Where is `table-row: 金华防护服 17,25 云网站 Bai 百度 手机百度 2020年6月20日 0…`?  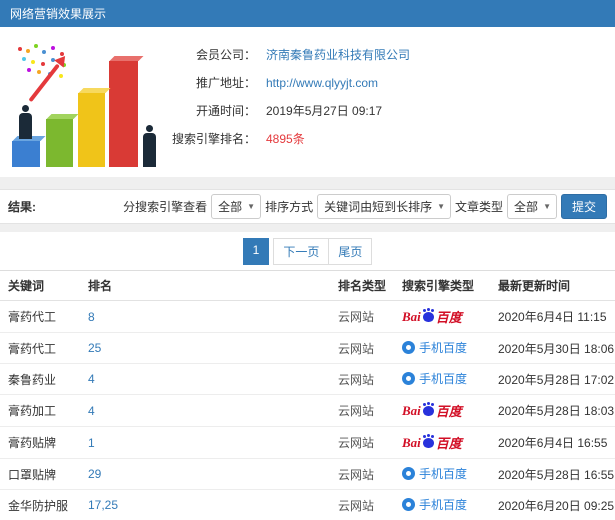 table-row: 金华防护服 17,25 云网站 Bai 百度 手机百度 2020年6月20日 0… is located at coordinates (307, 504).